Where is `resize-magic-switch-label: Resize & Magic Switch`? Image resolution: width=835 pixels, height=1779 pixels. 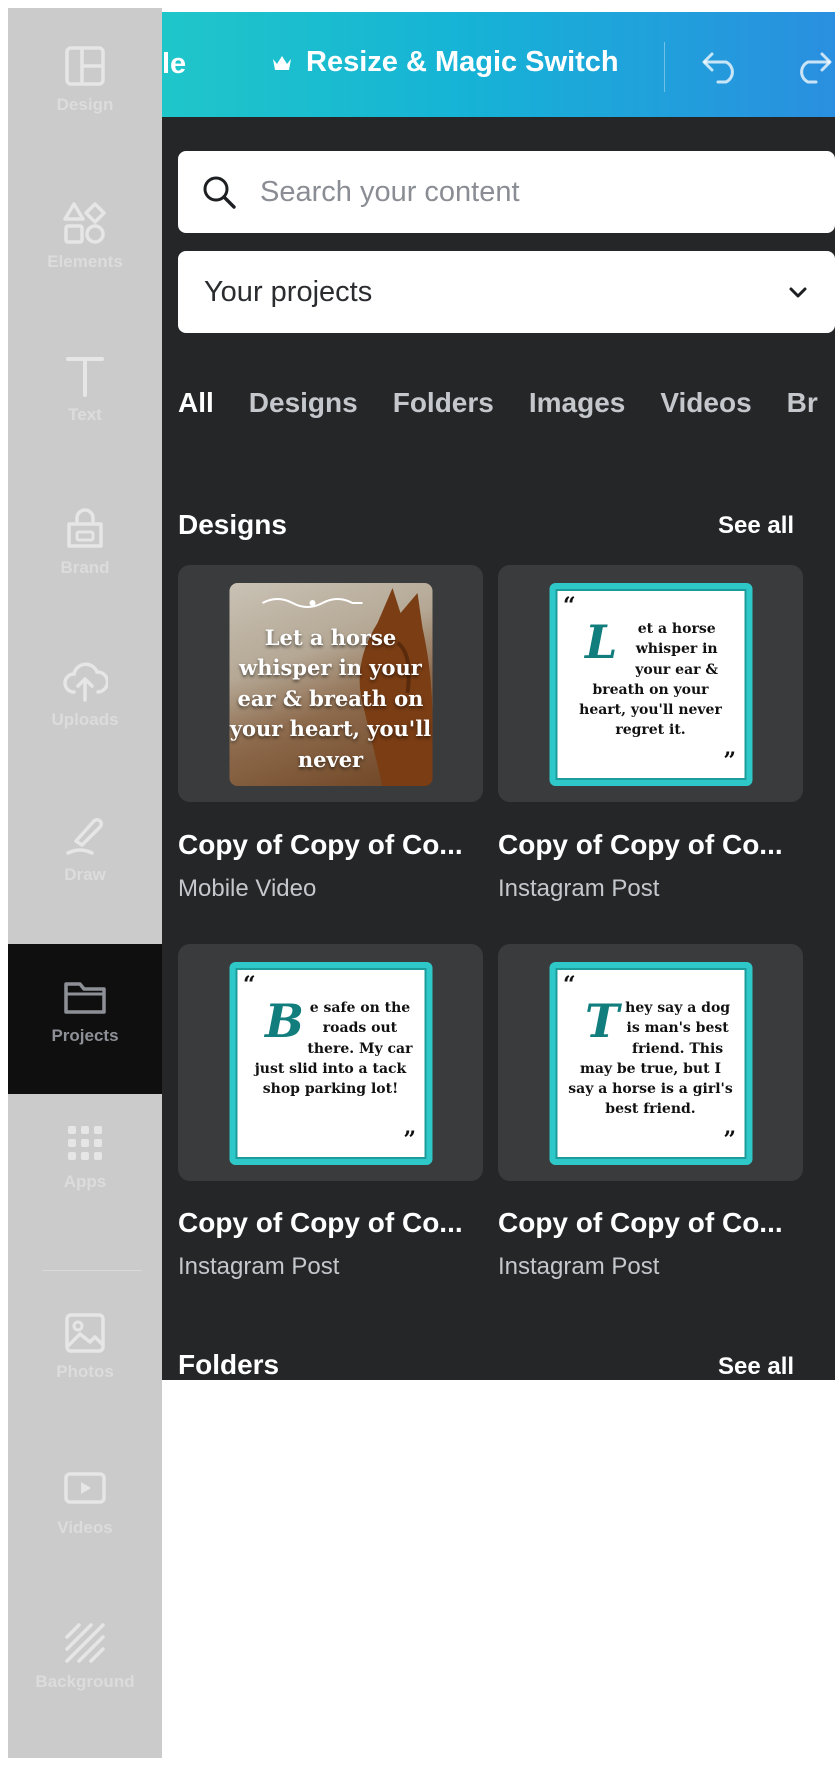 resize-magic-switch-label: Resize & Magic Switch is located at coordinates (462, 62).